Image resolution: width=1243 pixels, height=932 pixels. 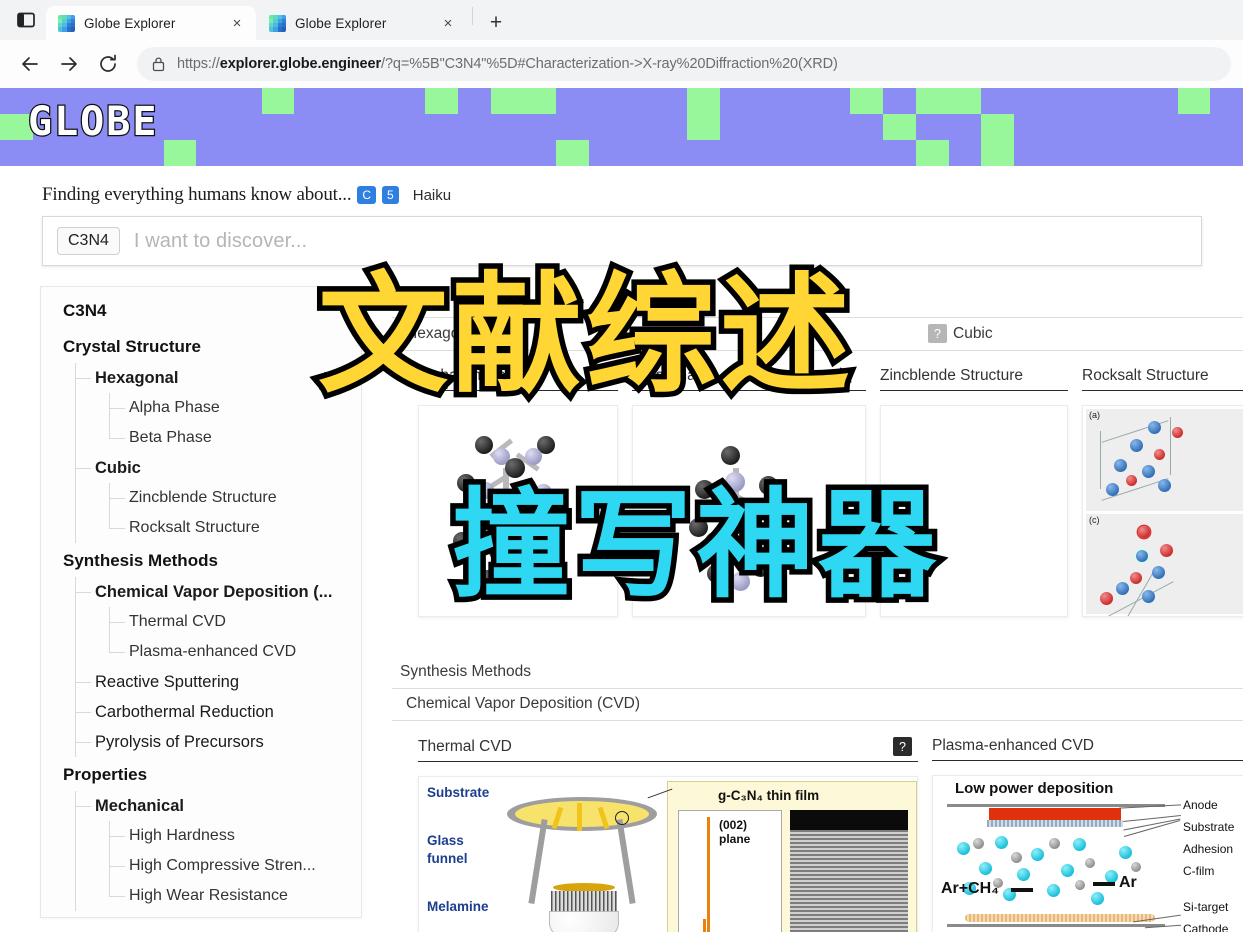 I want to click on sidebar-item-carbothermal-reduction: Carbothermal Reduction, so click(x=206, y=712).